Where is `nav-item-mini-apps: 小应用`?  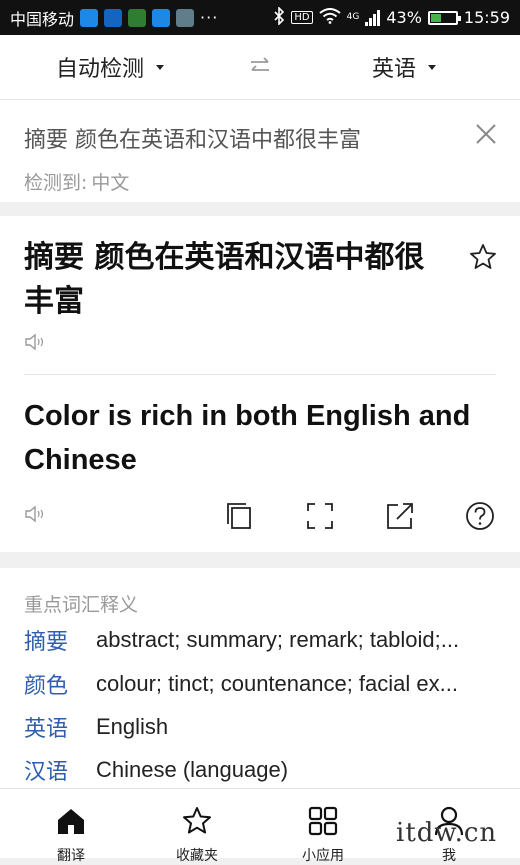 nav-item-mini-apps: 小应用 is located at coordinates (323, 826).